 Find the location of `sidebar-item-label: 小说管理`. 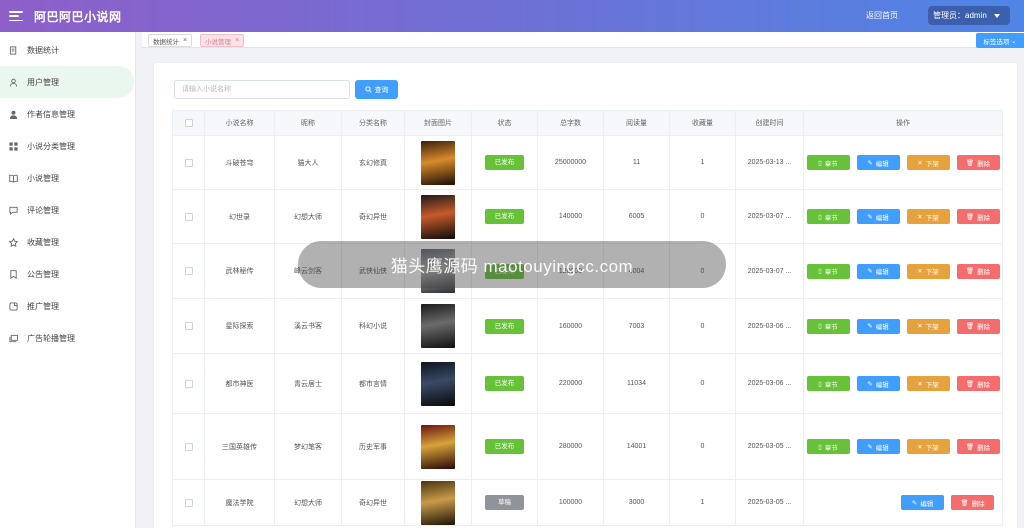

sidebar-item-label: 小说管理 is located at coordinates (43, 178).